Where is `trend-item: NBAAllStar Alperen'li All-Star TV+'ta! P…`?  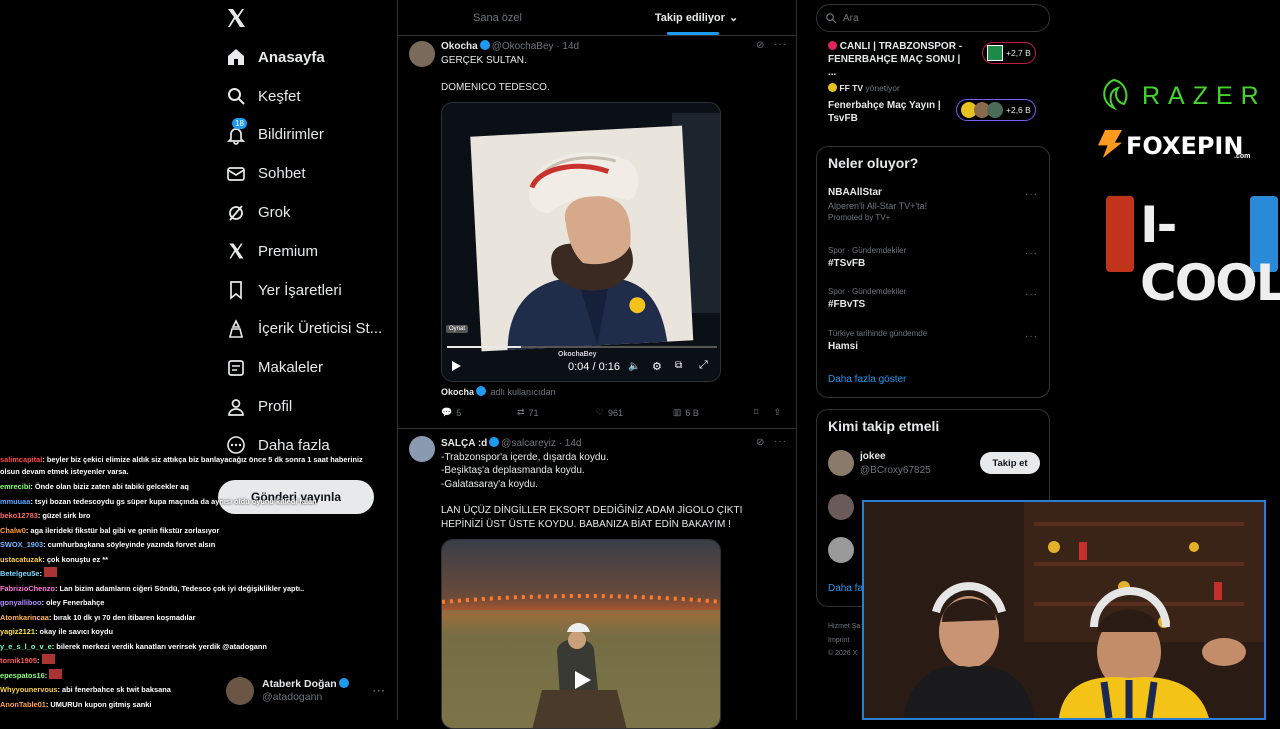
trend-item: NBAAllStar Alperen'li All-Star TV+'ta! P… is located at coordinates (934, 204).